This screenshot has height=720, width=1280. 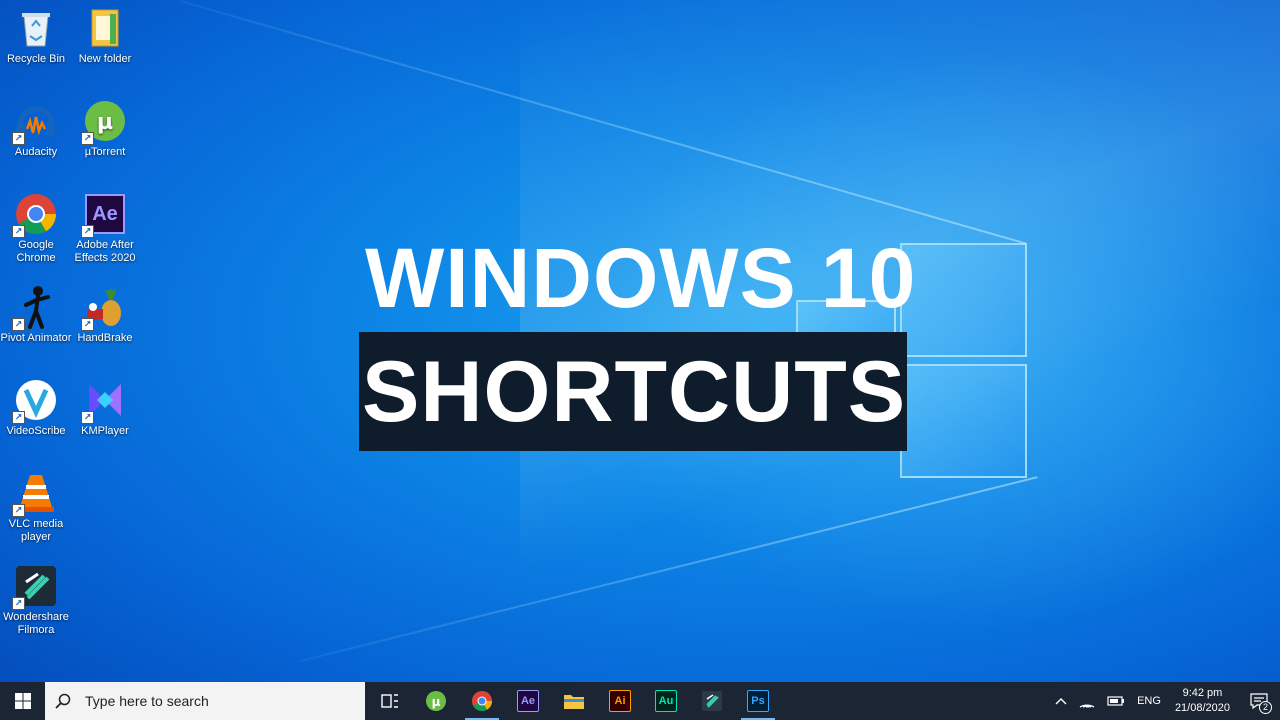 I want to click on icon-label: HandBrake, so click(x=105, y=338).